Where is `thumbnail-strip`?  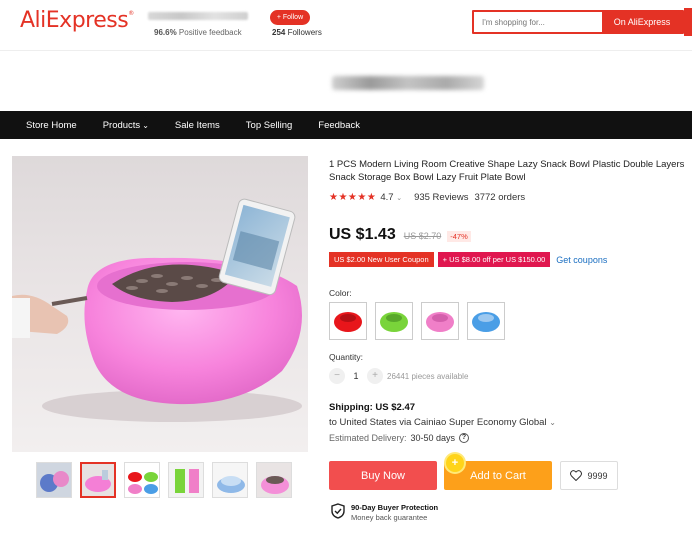 thumbnail-strip is located at coordinates (164, 480).